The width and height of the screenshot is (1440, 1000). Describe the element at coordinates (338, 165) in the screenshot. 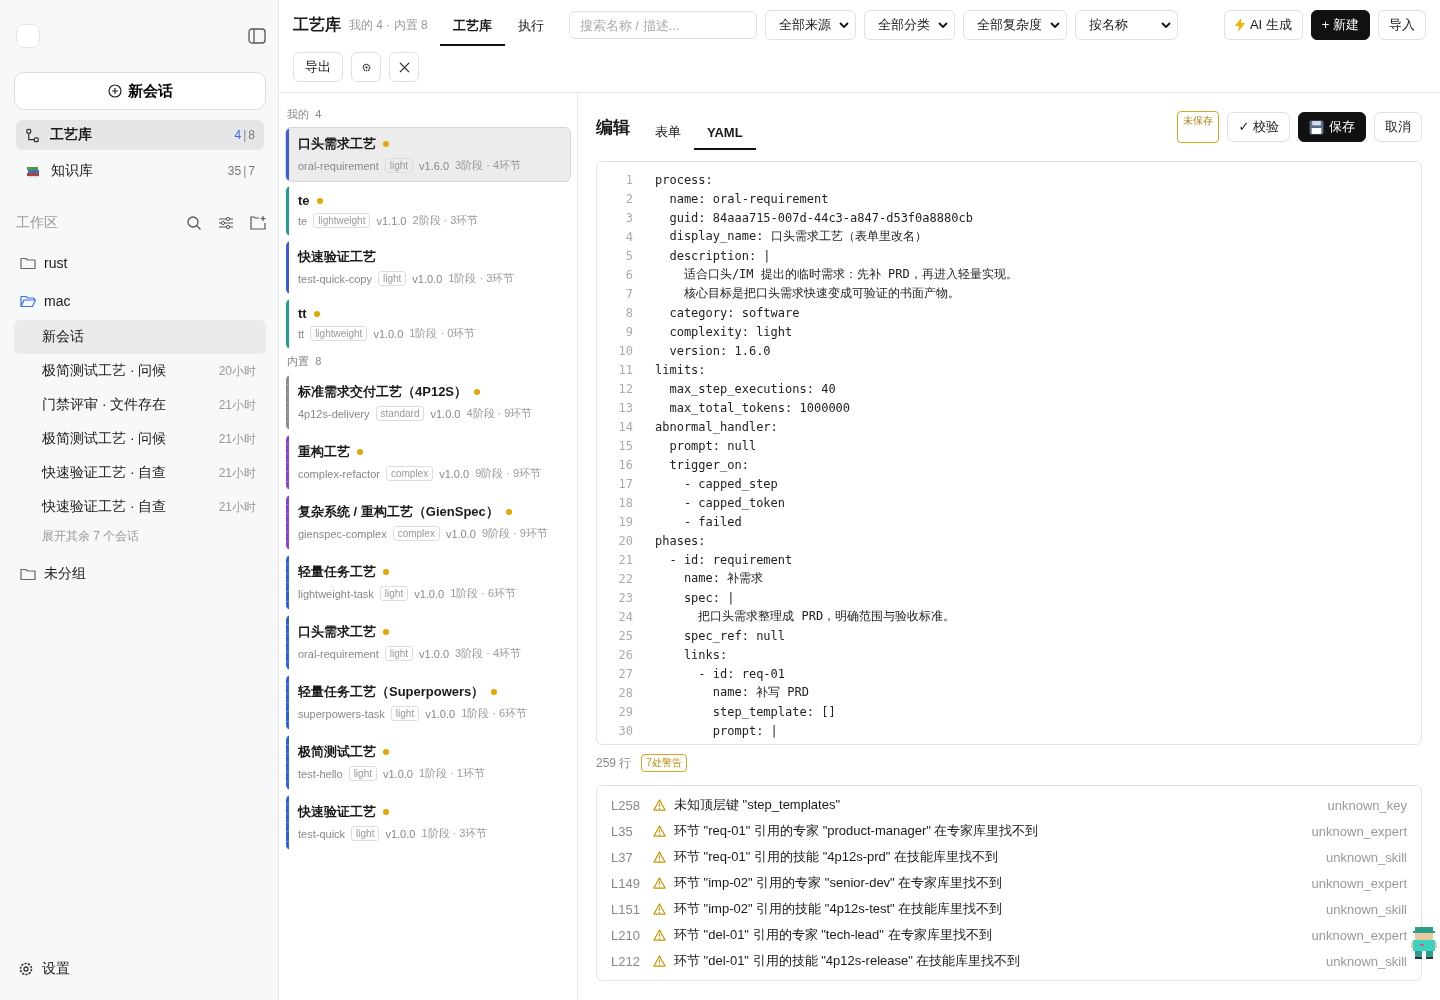

I see `process-slug: oral-requirement` at that location.